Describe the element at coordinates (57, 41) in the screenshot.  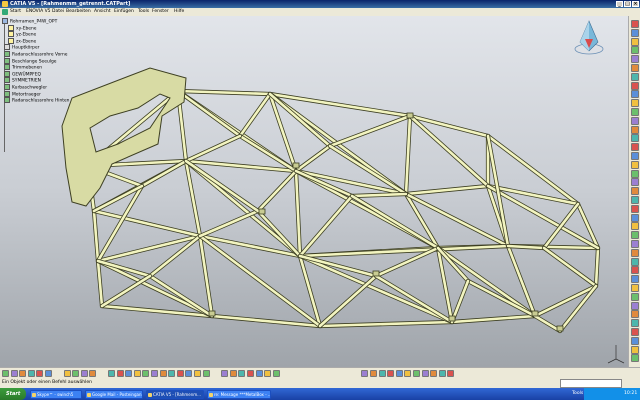
I see `tree-item-zx-plane: zx-Ebene` at that location.